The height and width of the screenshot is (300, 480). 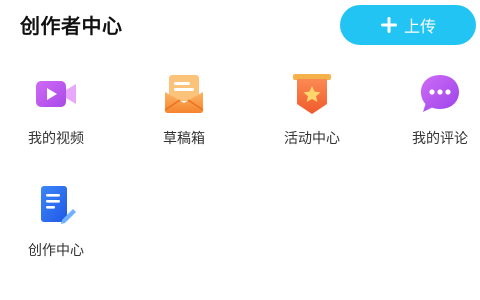 I want to click on menu-item-drafts: 草稿箱, so click(x=184, y=111).